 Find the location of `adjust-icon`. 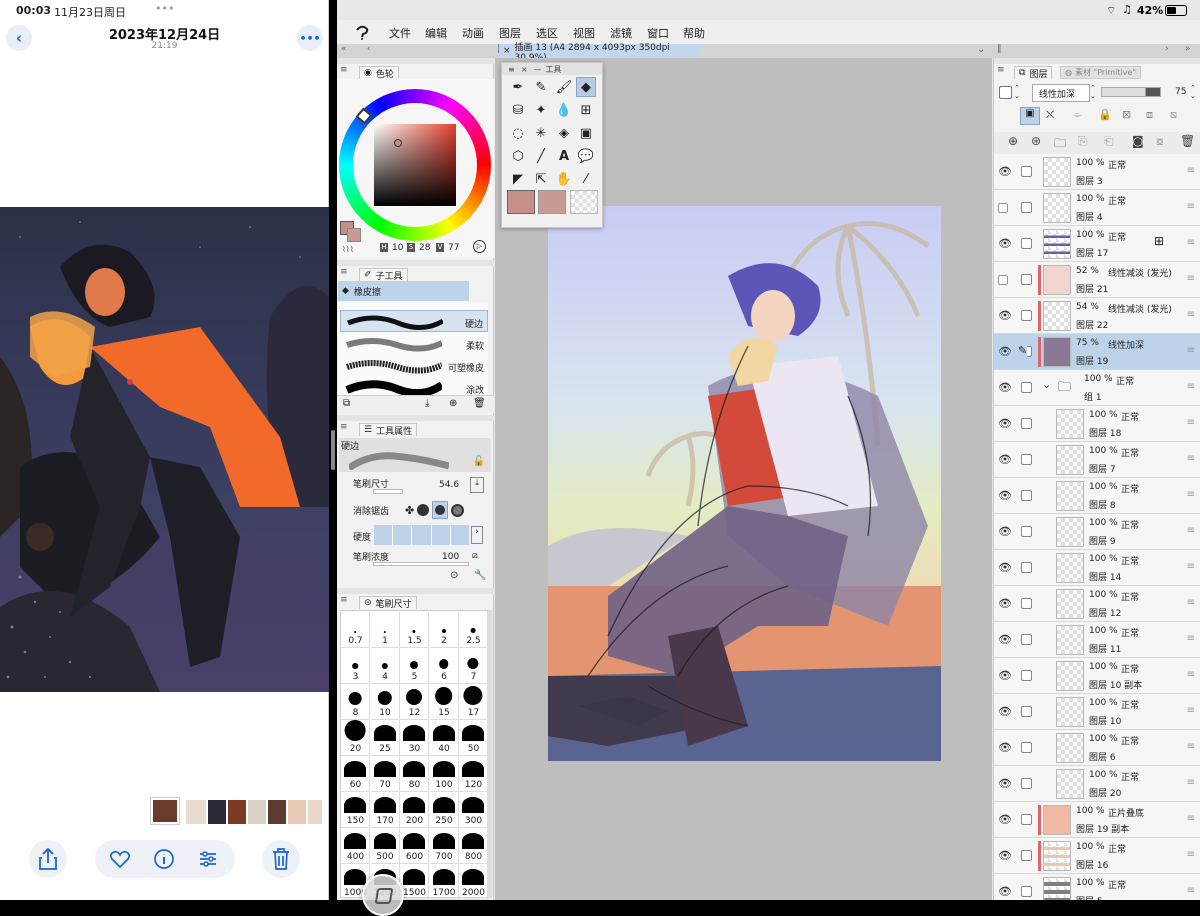

adjust-icon is located at coordinates (208, 859).